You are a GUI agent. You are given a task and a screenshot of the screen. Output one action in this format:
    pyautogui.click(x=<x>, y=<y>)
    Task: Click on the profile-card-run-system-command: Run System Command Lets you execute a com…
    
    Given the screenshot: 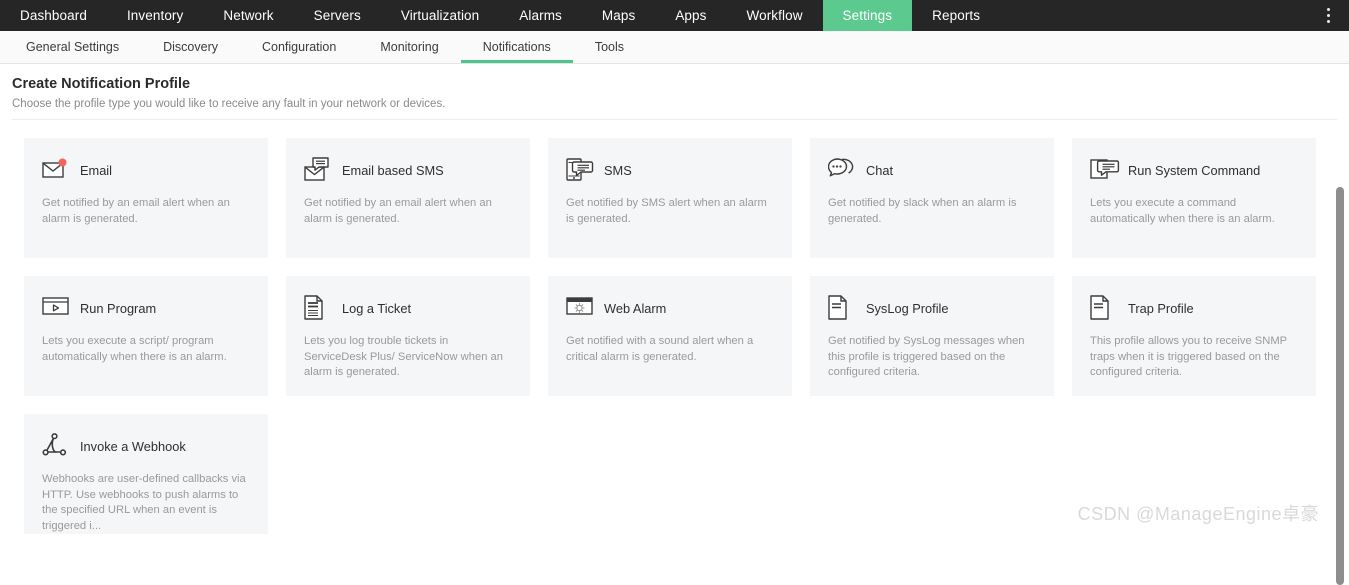 What is the action you would take?
    pyautogui.click(x=1194, y=198)
    